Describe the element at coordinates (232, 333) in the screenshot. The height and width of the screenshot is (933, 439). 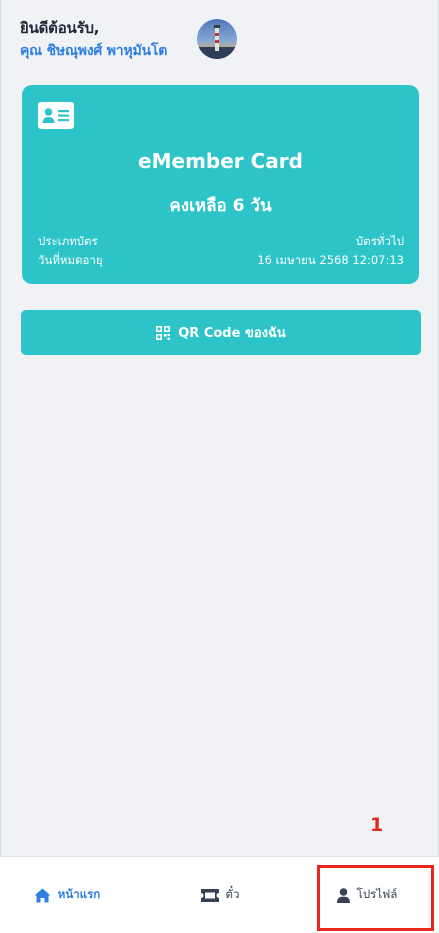
I see `qr-button-label: QR Code ของฉัน` at that location.